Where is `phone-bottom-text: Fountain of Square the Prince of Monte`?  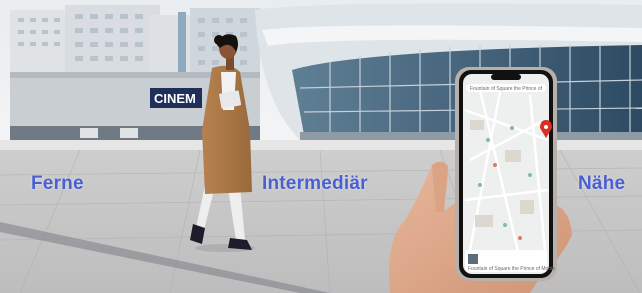 phone-bottom-text: Fountain of Square the Prince of Monte is located at coordinates (511, 269).